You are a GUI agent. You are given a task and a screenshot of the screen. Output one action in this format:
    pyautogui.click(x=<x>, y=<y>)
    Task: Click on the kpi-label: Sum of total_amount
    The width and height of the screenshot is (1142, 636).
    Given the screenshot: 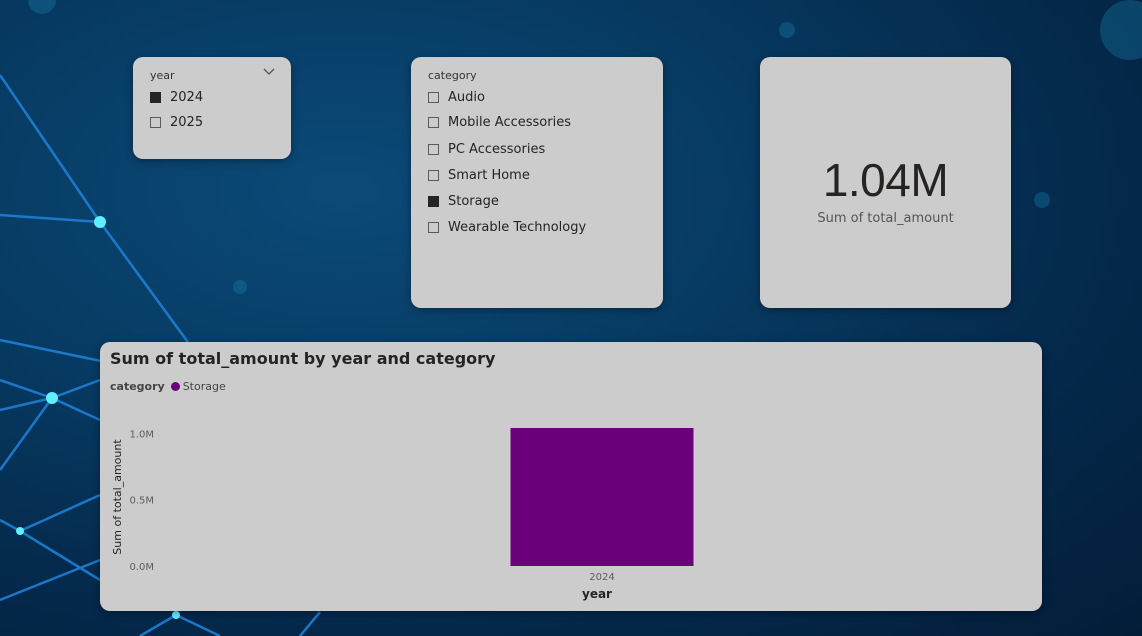 What is the action you would take?
    pyautogui.click(x=885, y=218)
    